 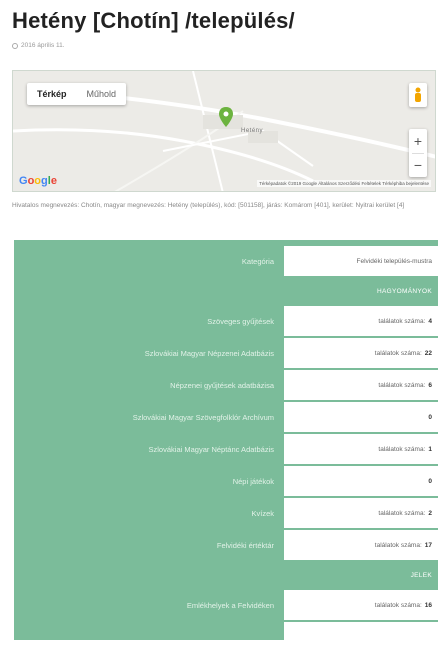 I want to click on table-row: Népi játékok 0, so click(x=226, y=481).